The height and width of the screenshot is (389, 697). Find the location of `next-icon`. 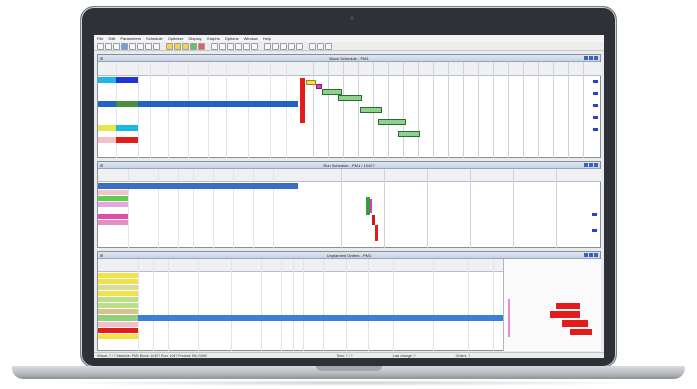

next-icon is located at coordinates (246, 46).